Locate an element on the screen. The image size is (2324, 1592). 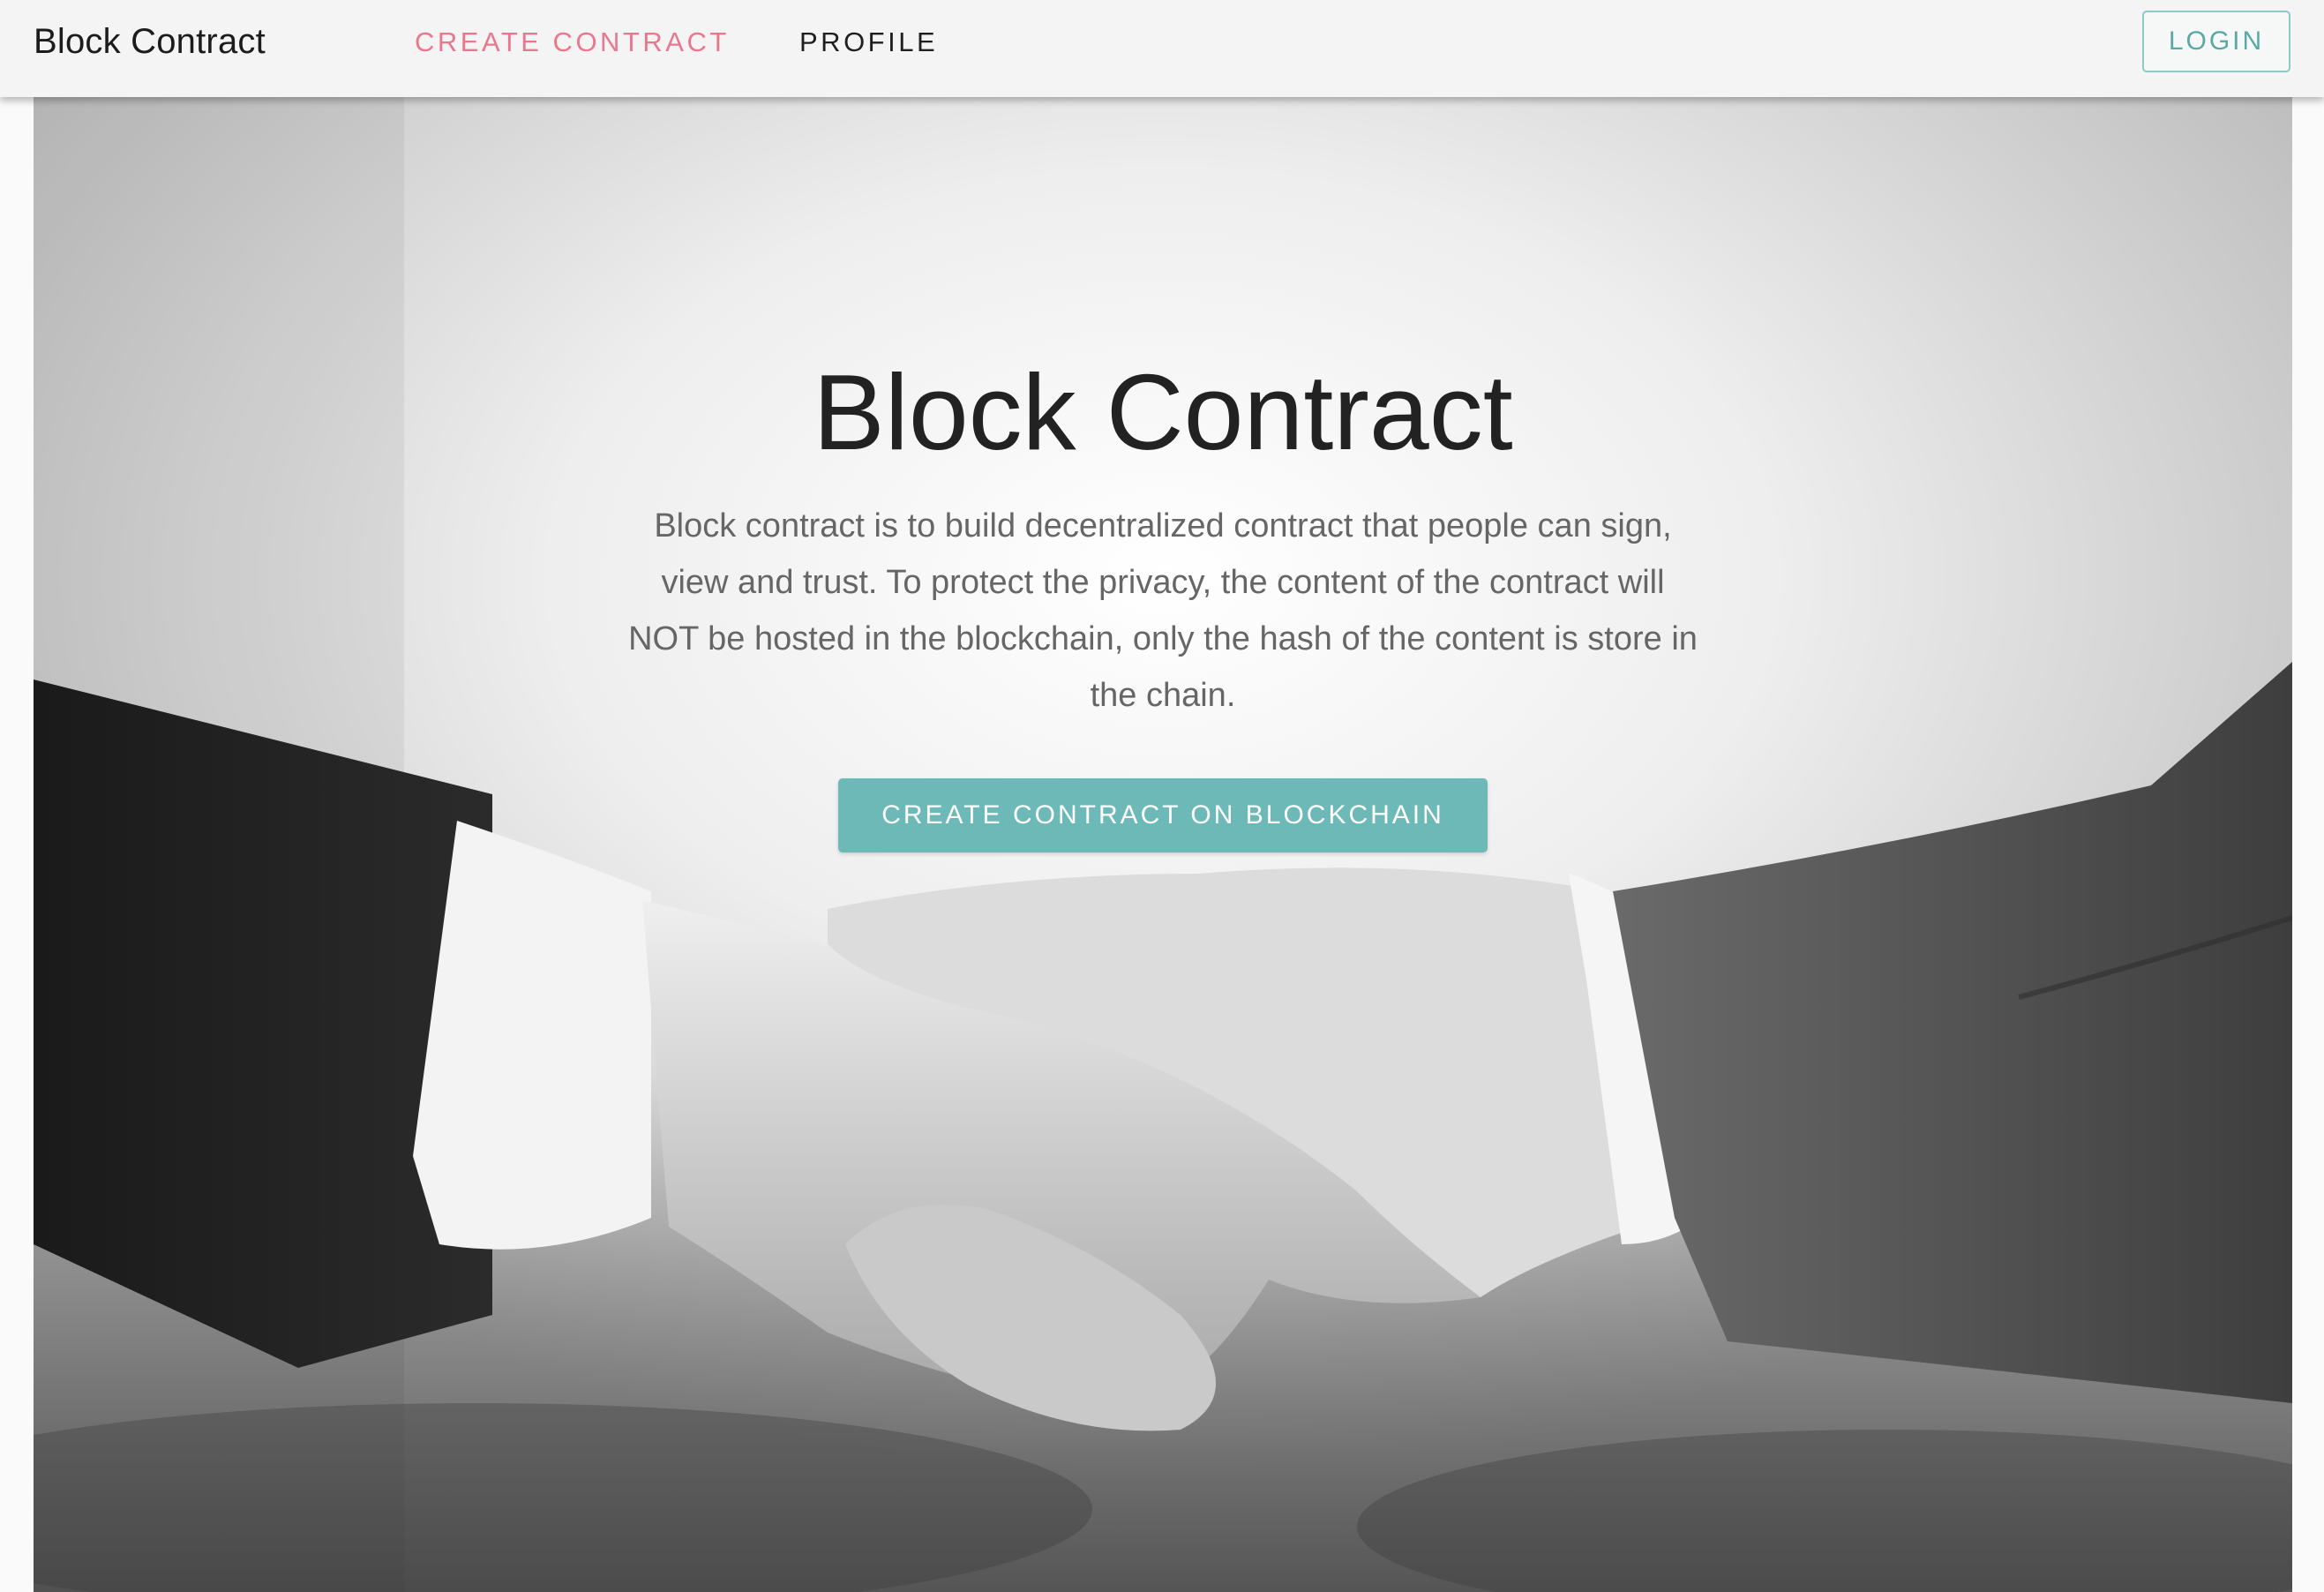
hero-title: Block Contract is located at coordinates (1163, 412).